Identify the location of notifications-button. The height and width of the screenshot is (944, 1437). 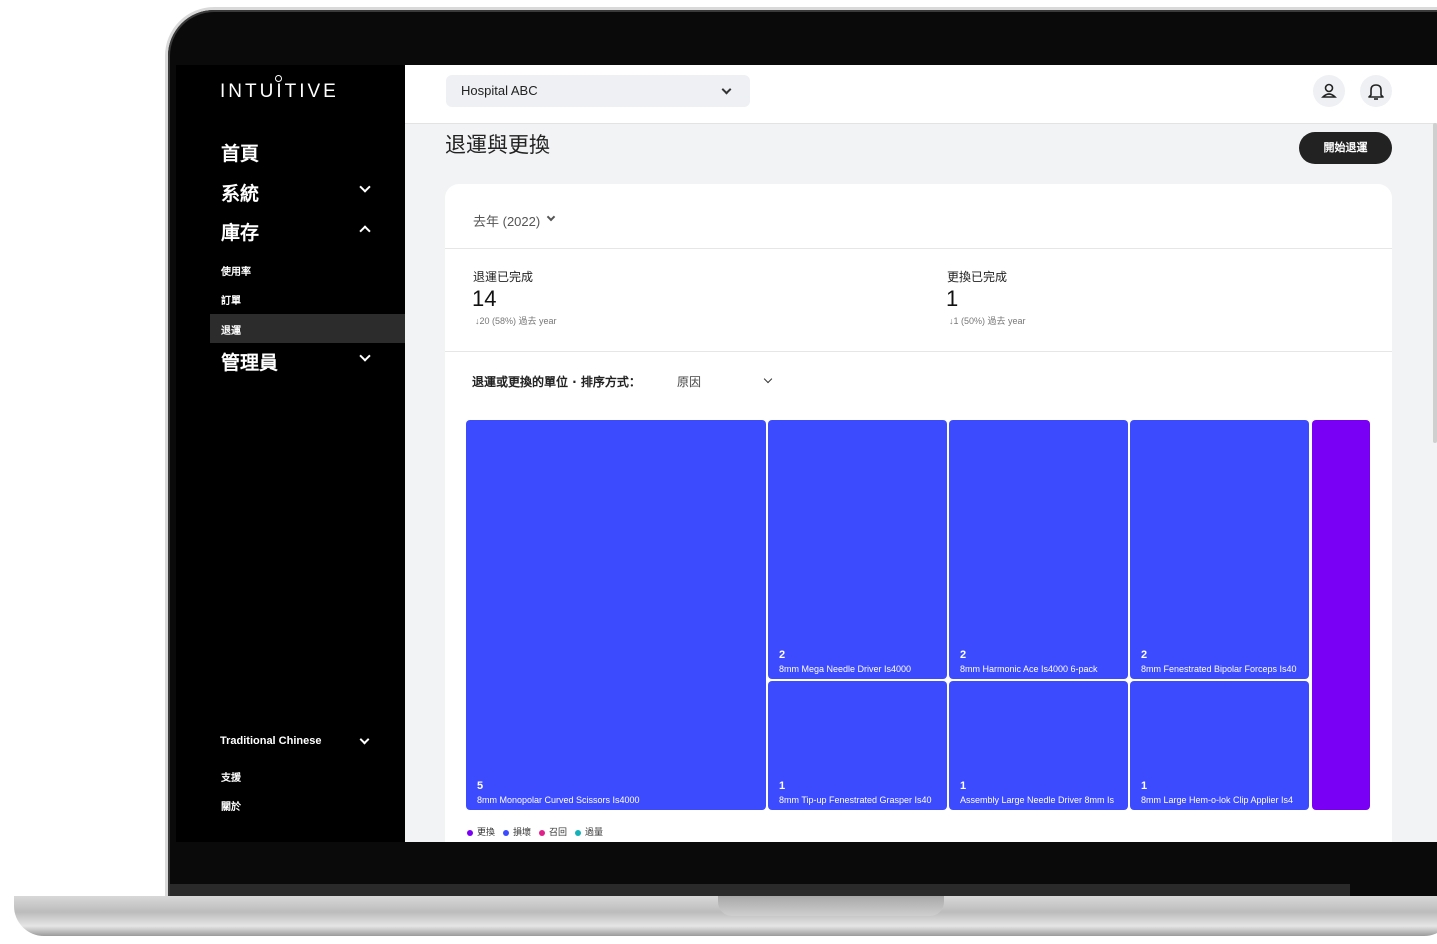
(1376, 91).